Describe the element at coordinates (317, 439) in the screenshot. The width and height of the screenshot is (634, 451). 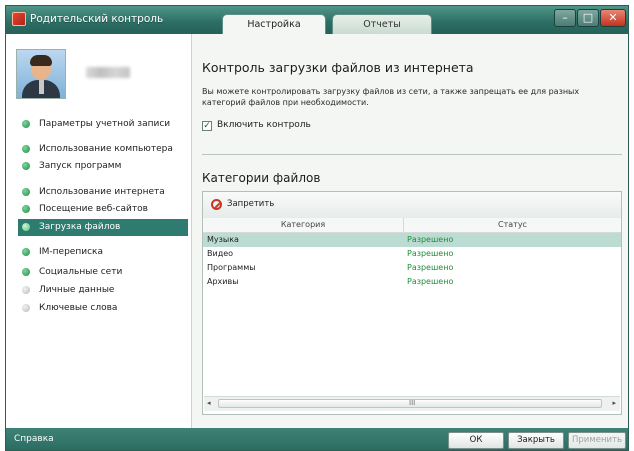
I see `footer-bar: Справка ОК Закрыть Применить` at that location.